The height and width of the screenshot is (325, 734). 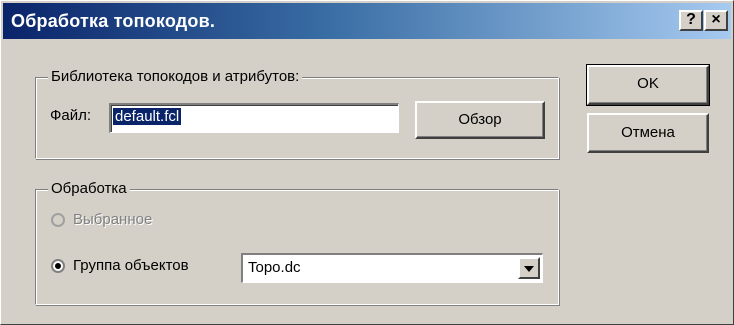 What do you see at coordinates (131, 265) in the screenshot?
I see `radio-group-objects-label: Группа объектов` at bounding box center [131, 265].